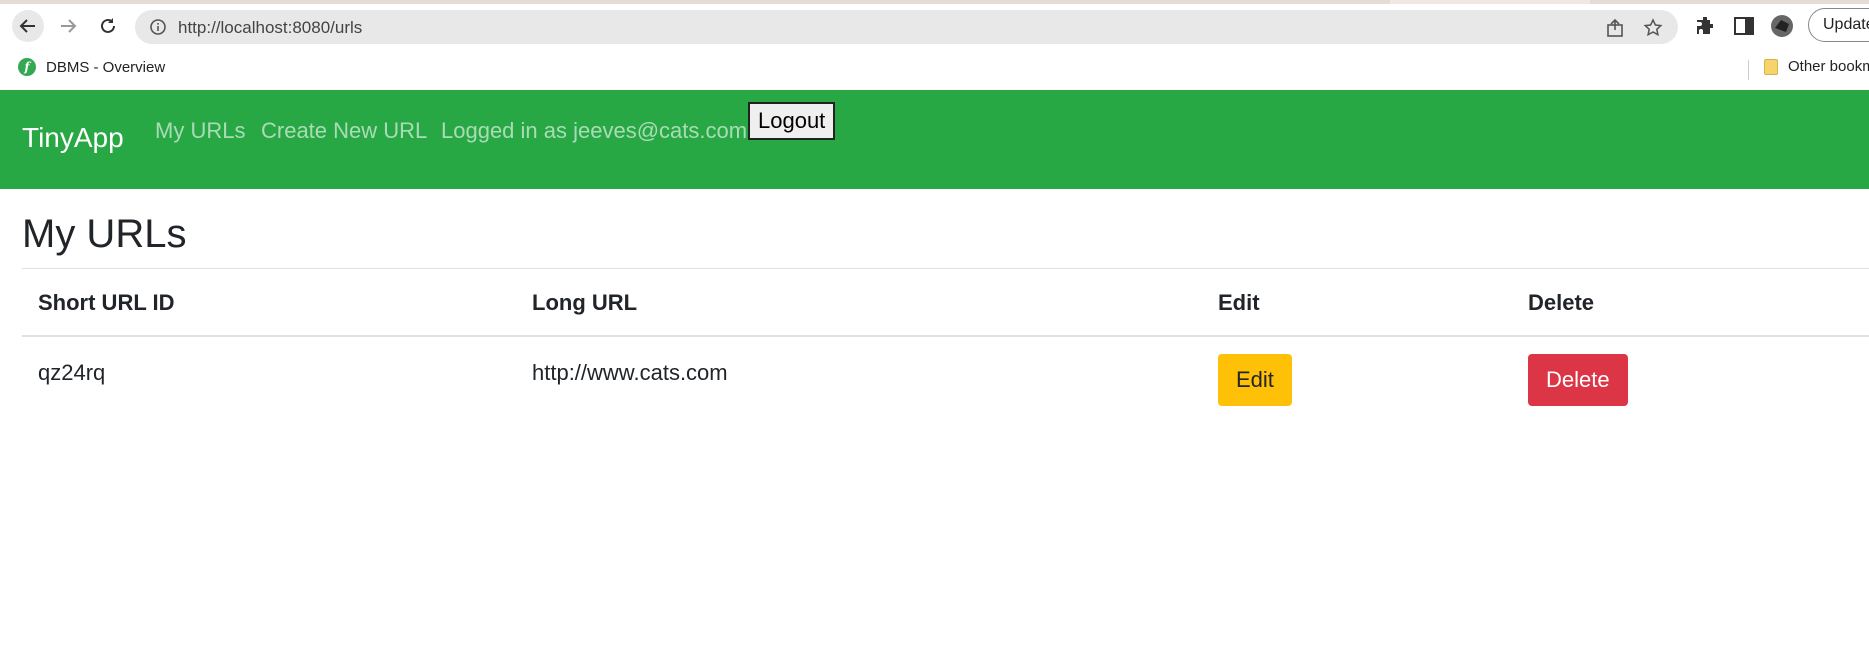 The height and width of the screenshot is (659, 1869). What do you see at coordinates (906, 27) in the screenshot?
I see `address-bar: http://localhost:8080/urls` at bounding box center [906, 27].